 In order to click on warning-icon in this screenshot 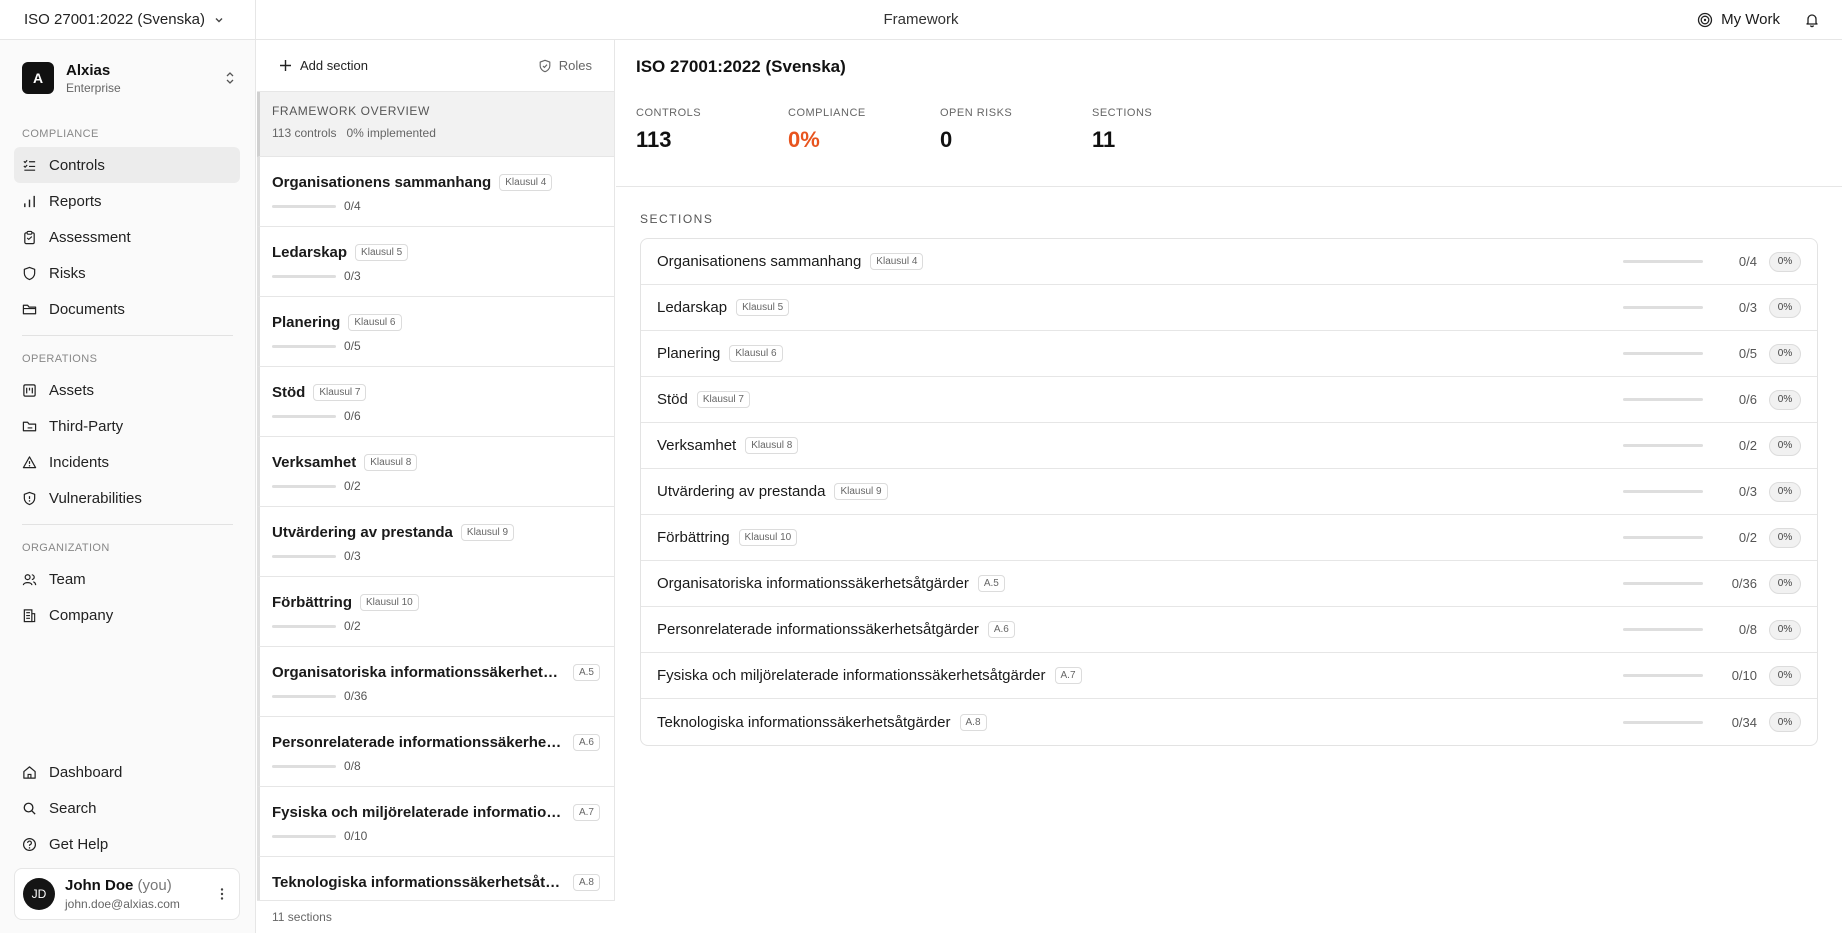, I will do `click(29, 461)`.